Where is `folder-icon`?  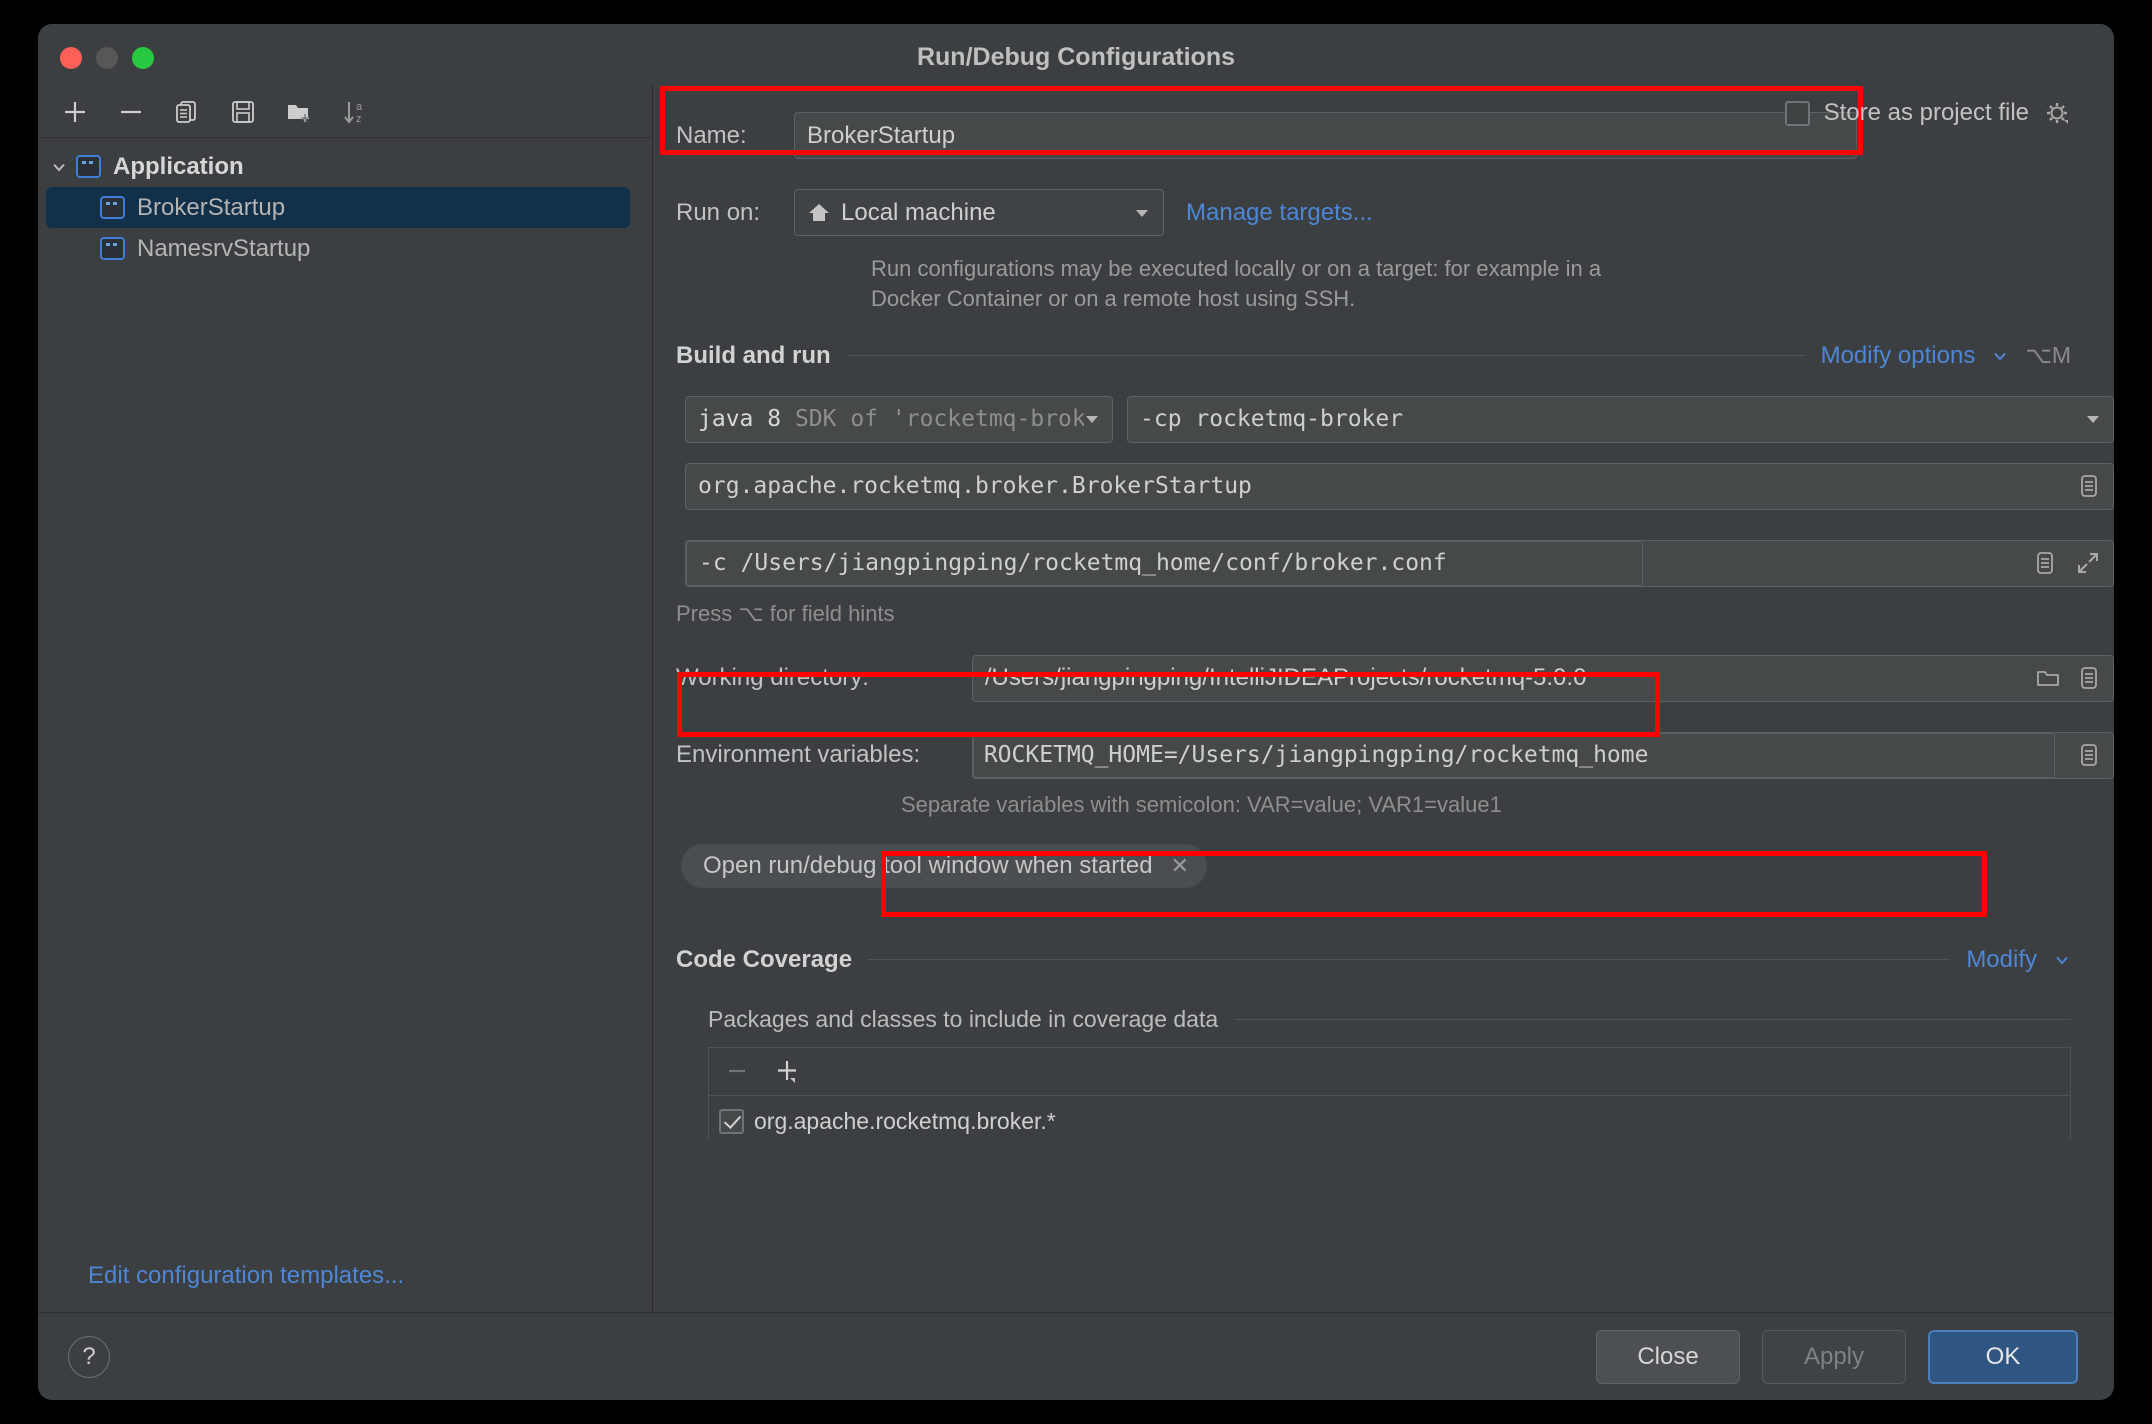 folder-icon is located at coordinates (2048, 678).